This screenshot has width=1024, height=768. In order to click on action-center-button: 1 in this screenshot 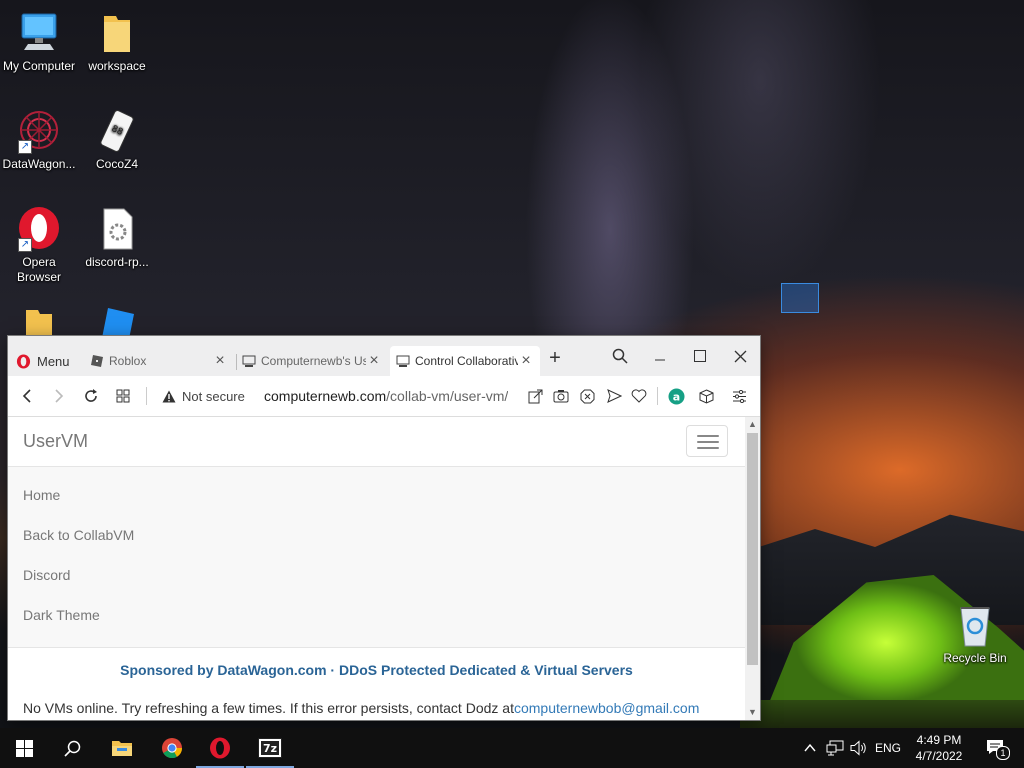, I will do `click(996, 748)`.